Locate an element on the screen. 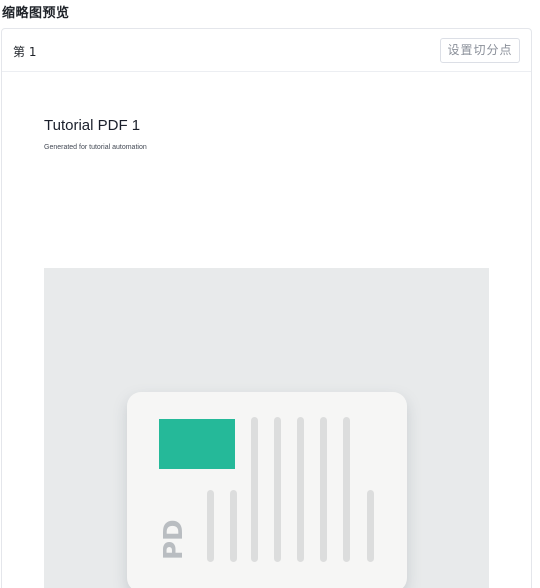  pdf-page-subtitle: Generated for tutorial automation is located at coordinates (95, 147).